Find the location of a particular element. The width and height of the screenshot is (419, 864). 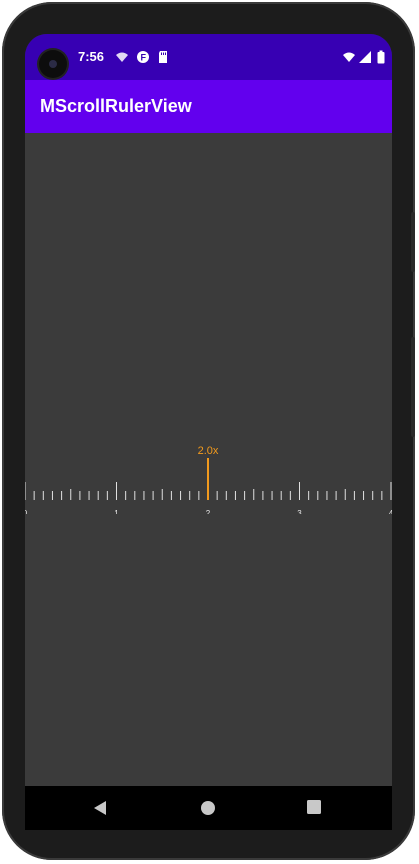

status-time: 7:56 is located at coordinates (91, 56).